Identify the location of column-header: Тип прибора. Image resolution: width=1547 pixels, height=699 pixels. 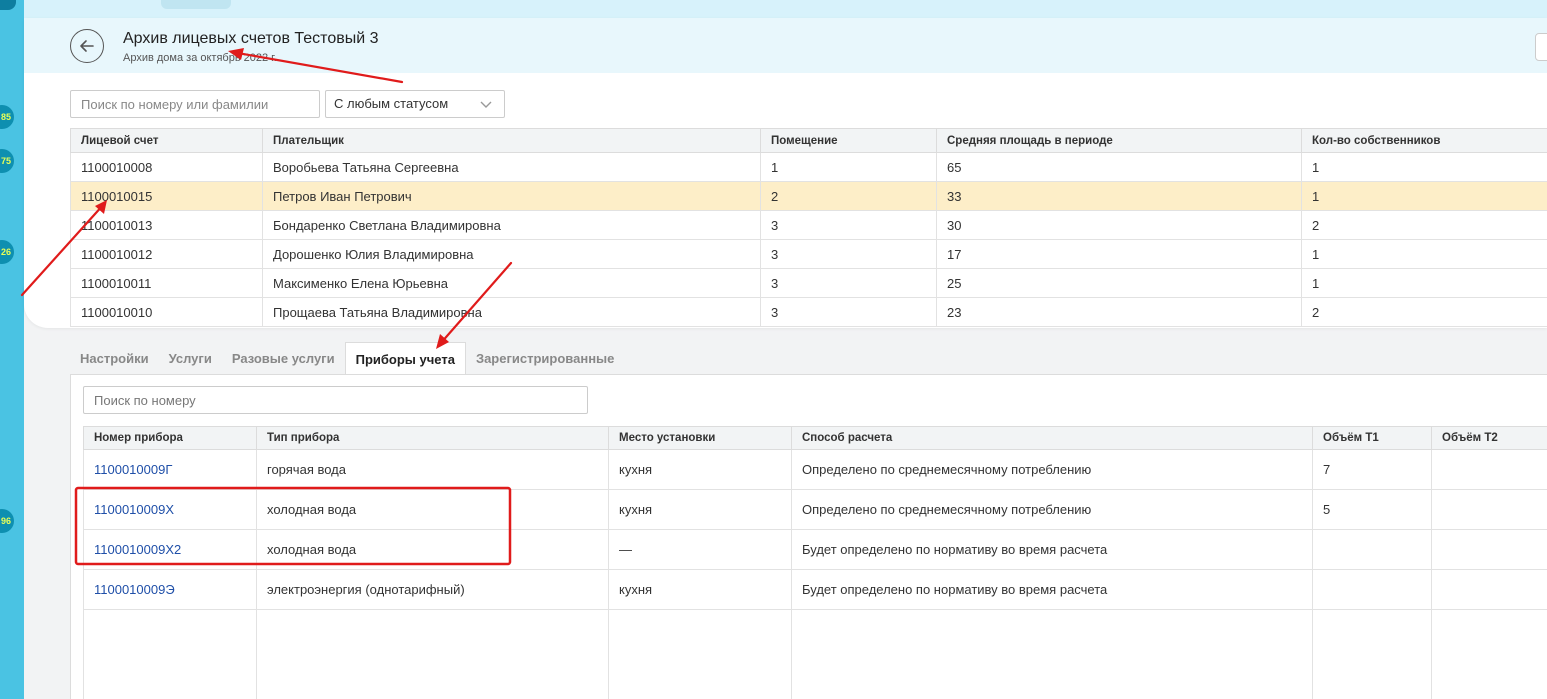
(432, 438).